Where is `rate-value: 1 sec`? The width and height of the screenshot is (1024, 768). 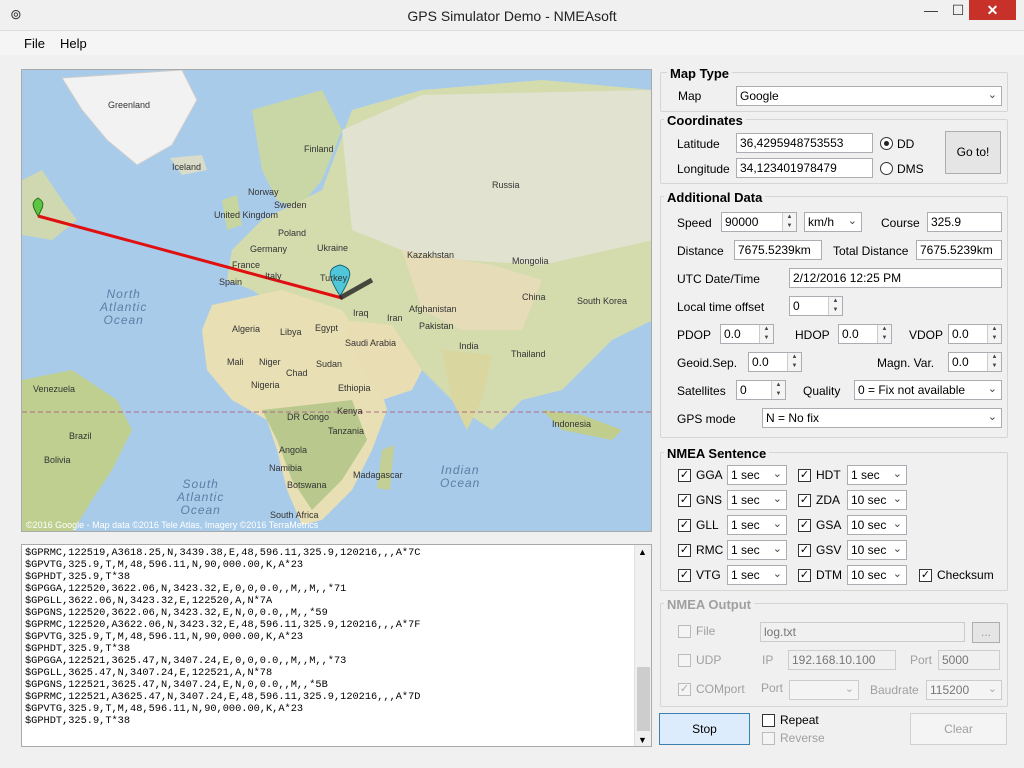
rate-value: 1 sec is located at coordinates (745, 525).